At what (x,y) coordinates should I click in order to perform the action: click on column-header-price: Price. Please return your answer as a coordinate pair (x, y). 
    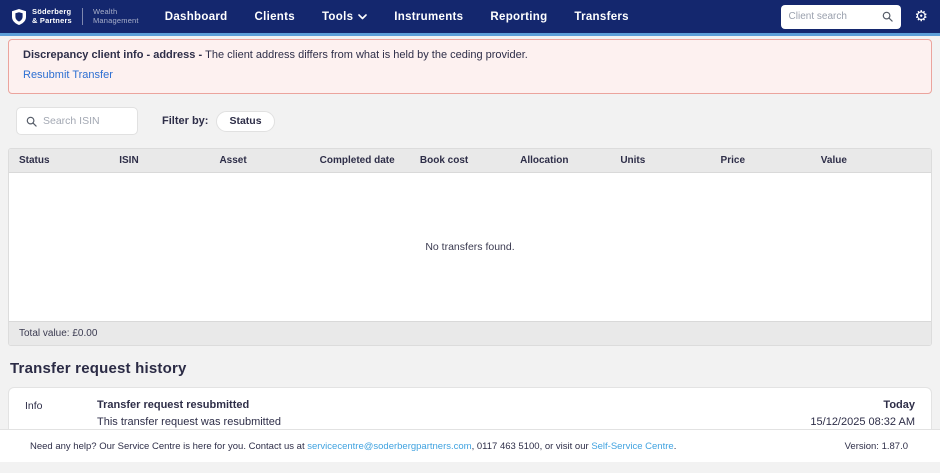
    Looking at the image, I should click on (733, 160).